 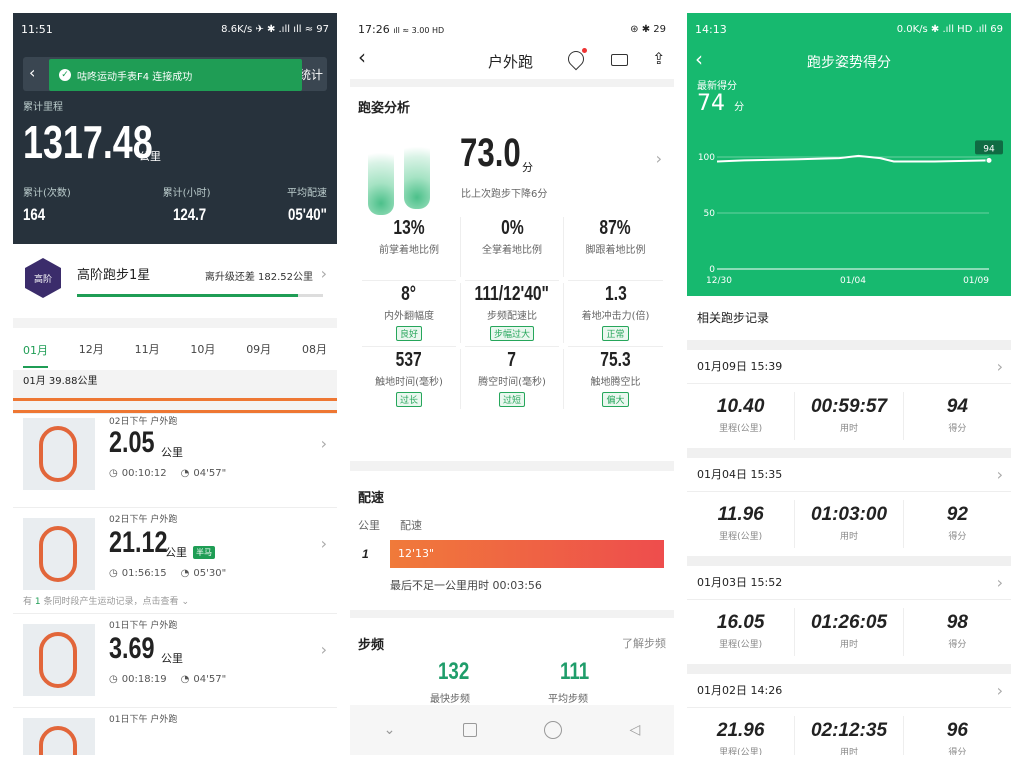 What do you see at coordinates (147, 349) in the screenshot?
I see `tab-month: 11月` at bounding box center [147, 349].